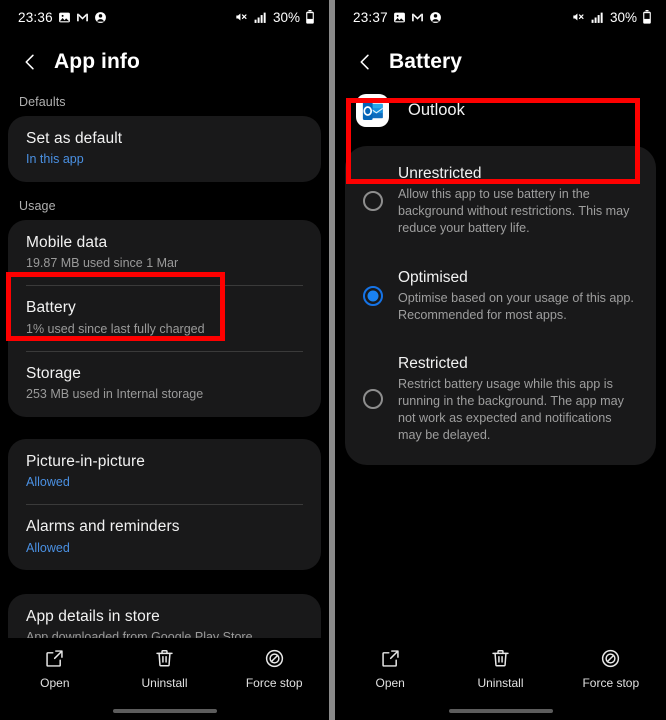  Describe the element at coordinates (433, 363) in the screenshot. I see `option-title: Restricted` at that location.